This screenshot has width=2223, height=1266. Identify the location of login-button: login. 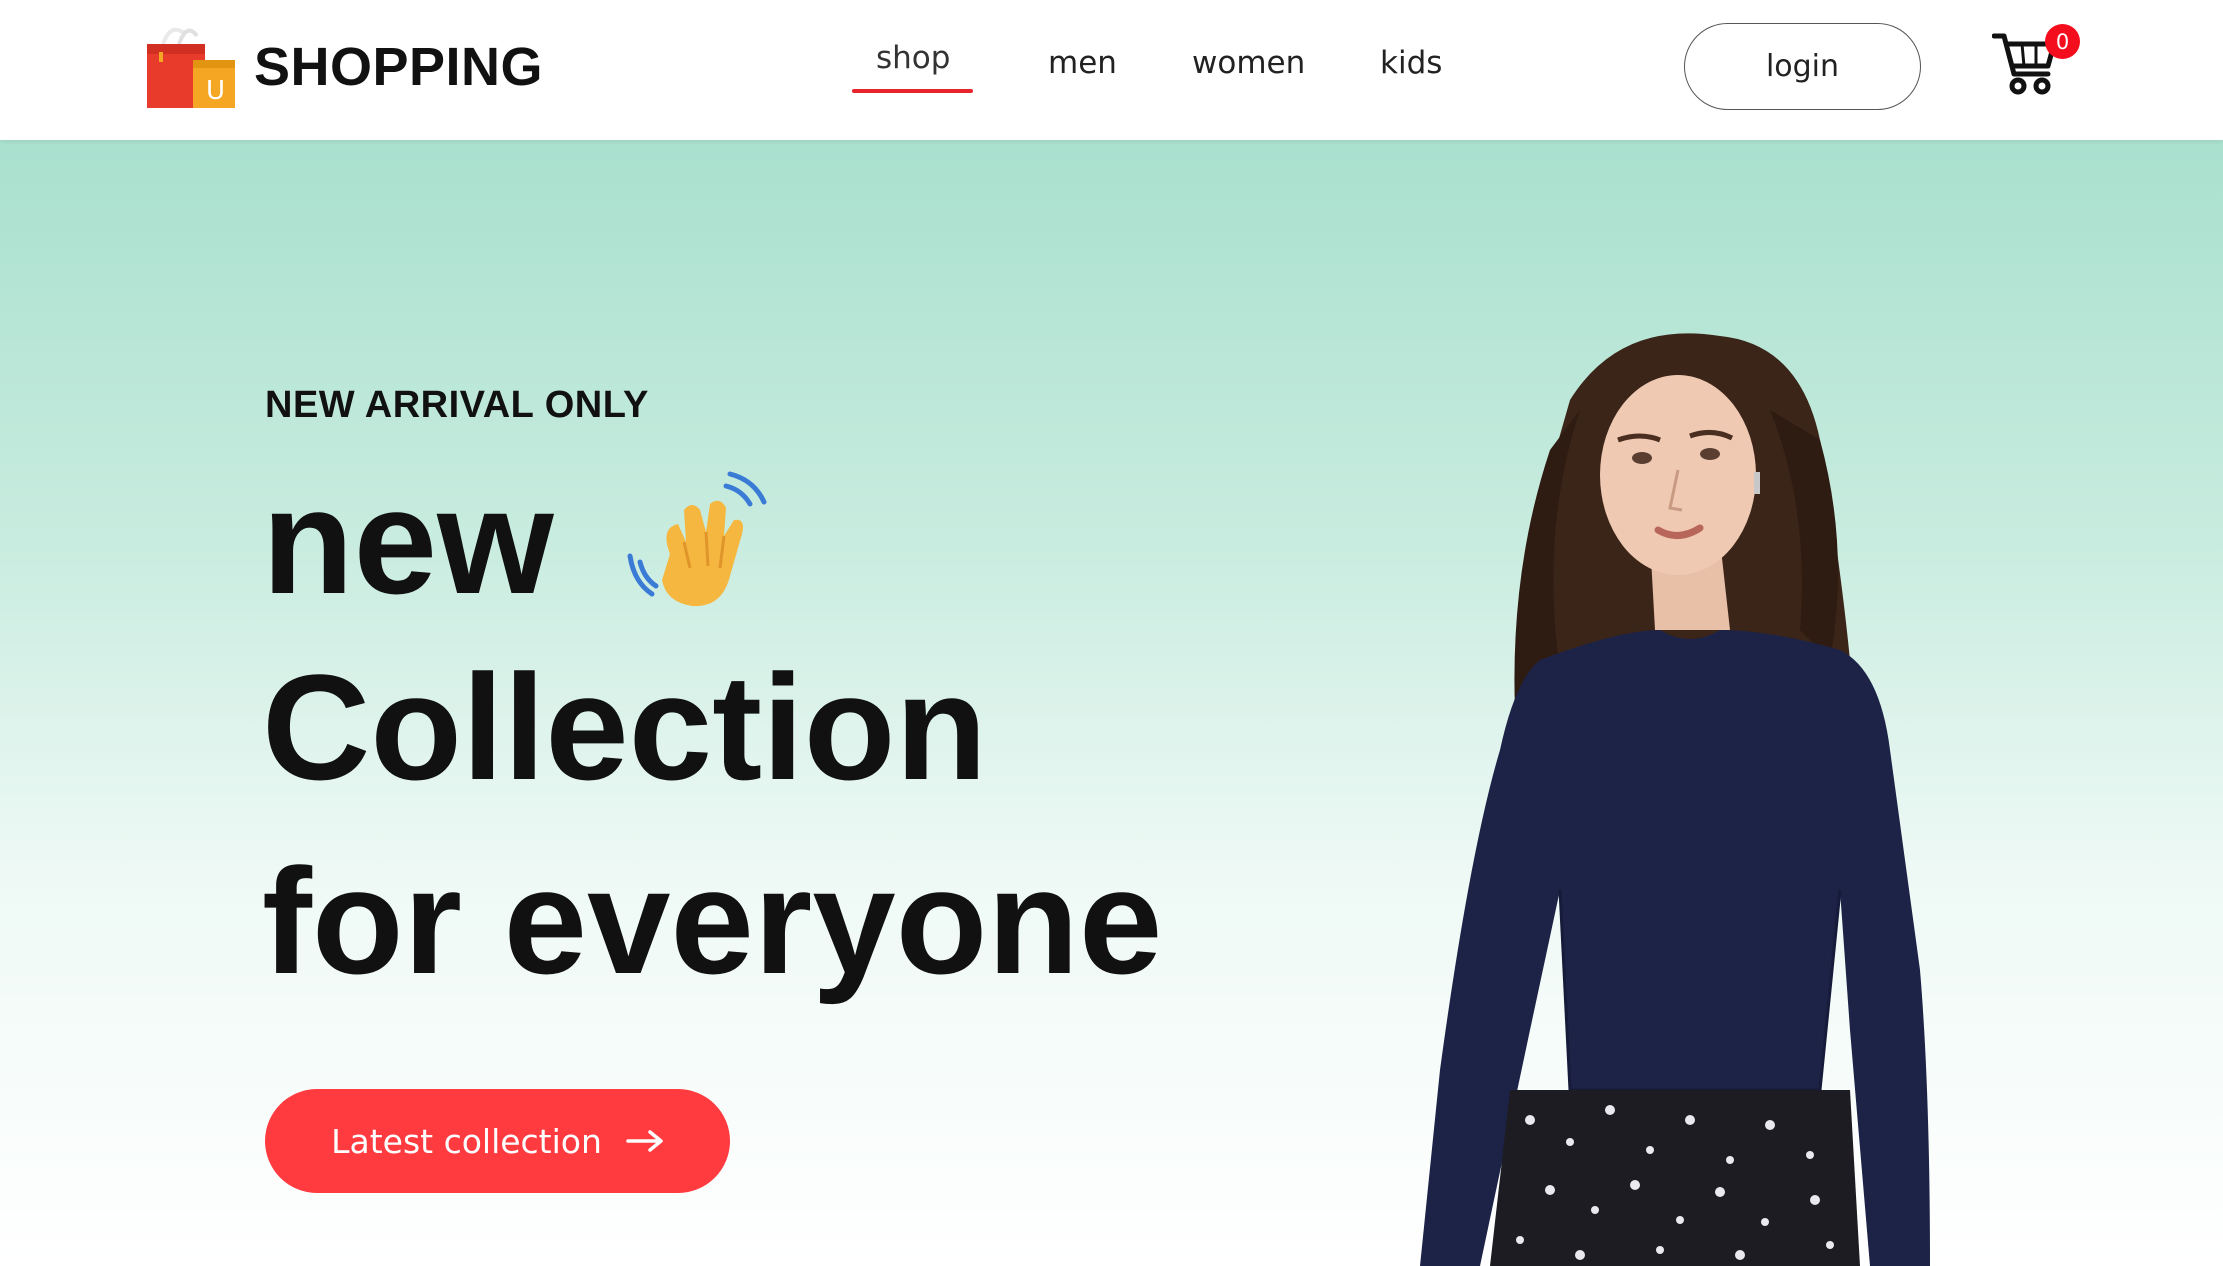
(1802, 66).